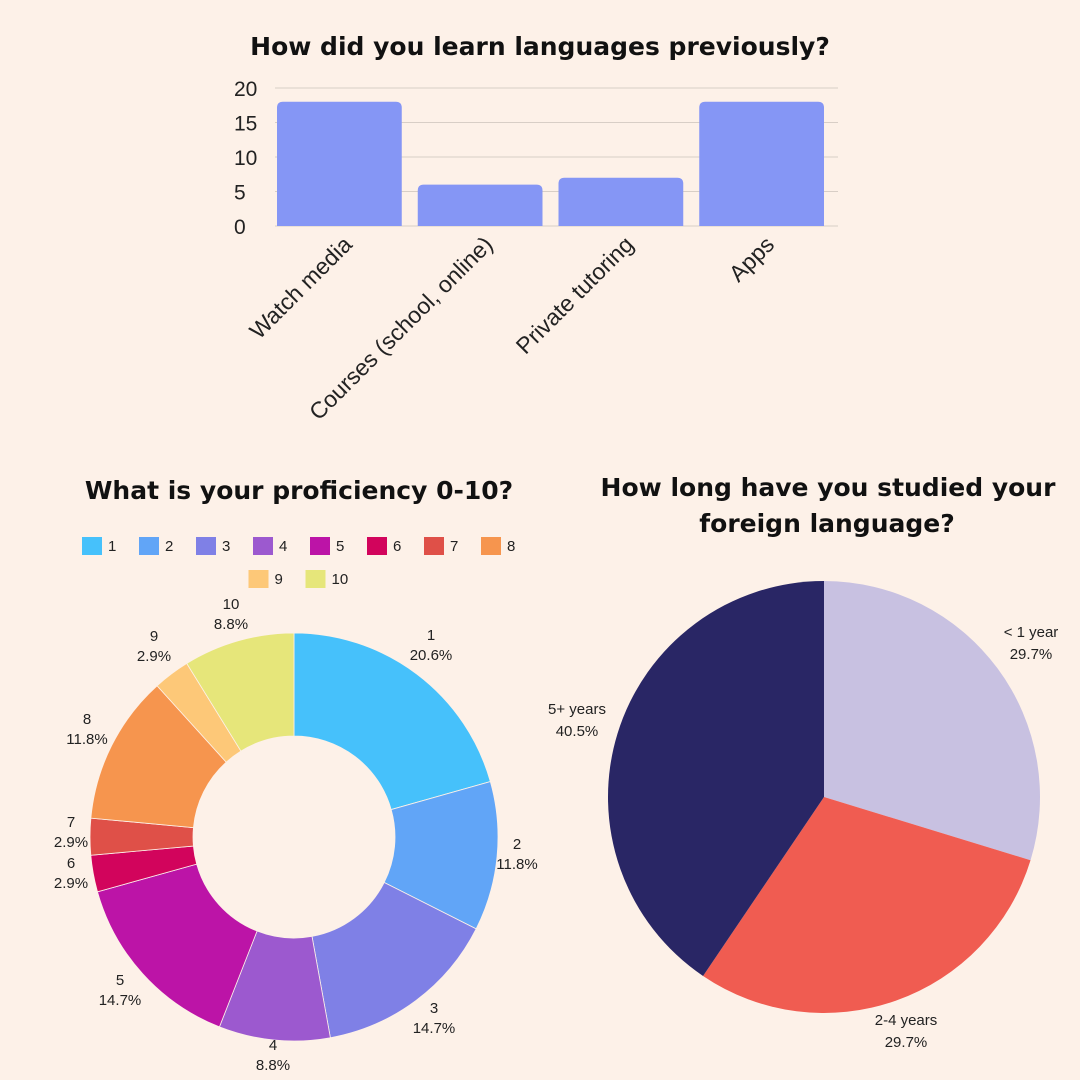 This screenshot has height=1080, width=1080. Describe the element at coordinates (434, 1008) in the screenshot. I see `donut-slice-label: 3` at that location.